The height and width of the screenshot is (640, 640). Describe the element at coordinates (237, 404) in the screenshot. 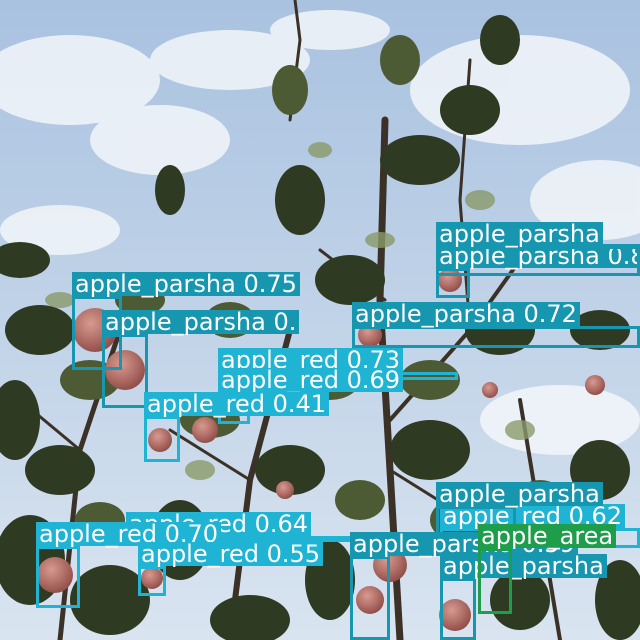

I see `detection-label: apple_red 0.41` at that location.